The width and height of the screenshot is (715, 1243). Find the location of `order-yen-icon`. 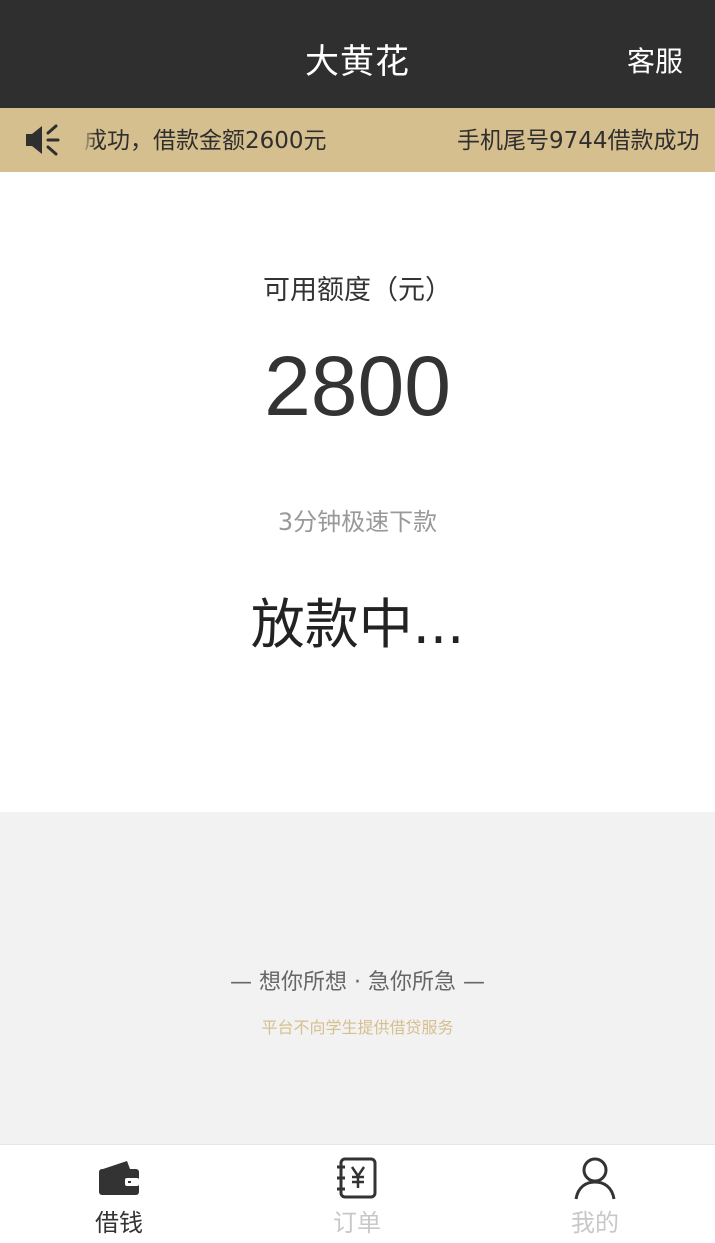

order-yen-icon is located at coordinates (357, 1178).